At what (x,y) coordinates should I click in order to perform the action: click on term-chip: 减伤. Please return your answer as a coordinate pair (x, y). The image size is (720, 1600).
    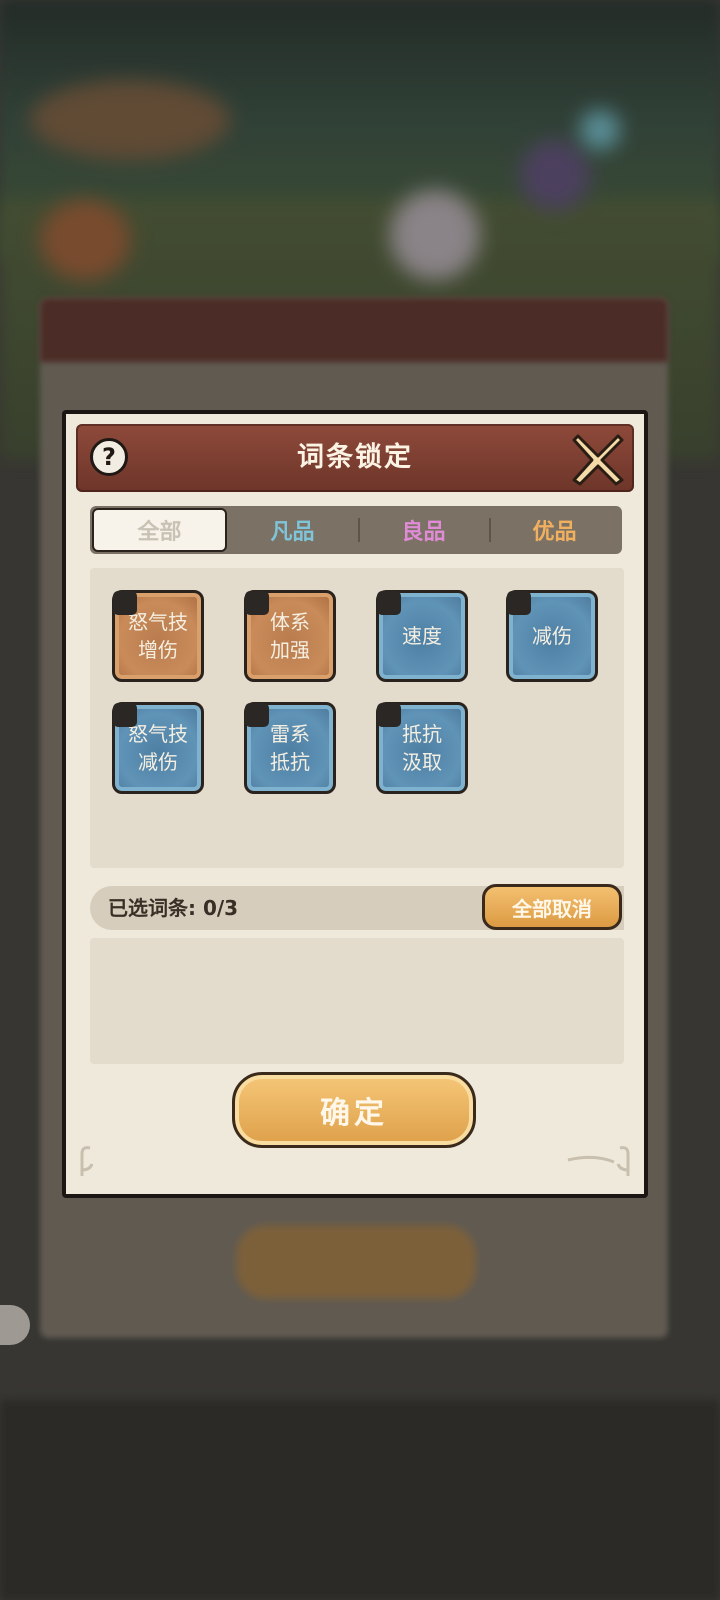
    Looking at the image, I should click on (552, 636).